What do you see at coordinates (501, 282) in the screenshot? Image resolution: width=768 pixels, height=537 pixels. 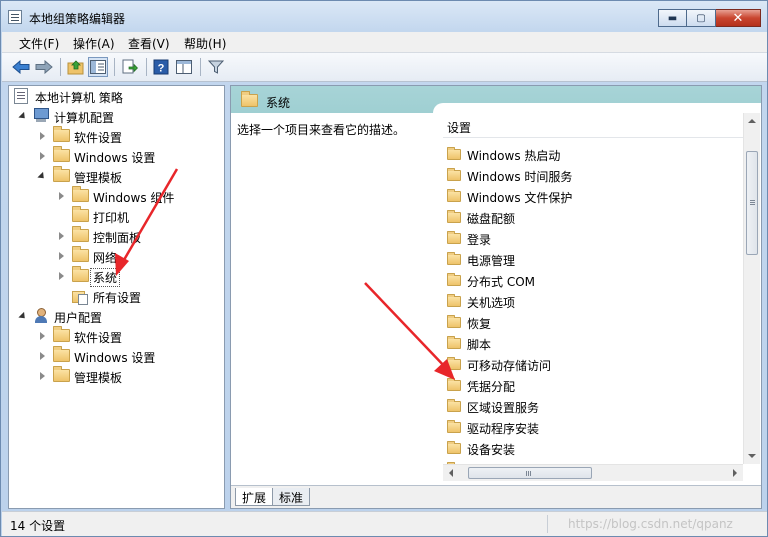 I see `list-item-label: 分布式 COM` at bounding box center [501, 282].